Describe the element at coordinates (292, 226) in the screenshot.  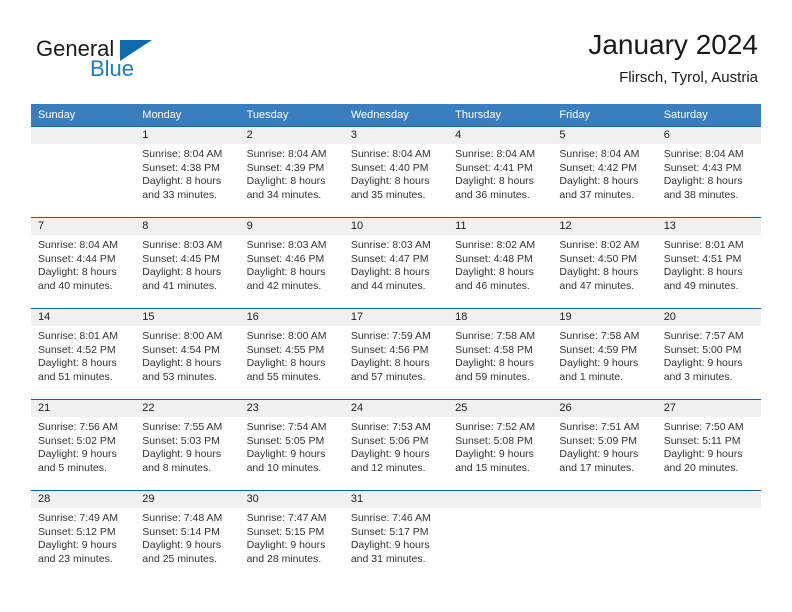
I see `day-number: 9` at that location.